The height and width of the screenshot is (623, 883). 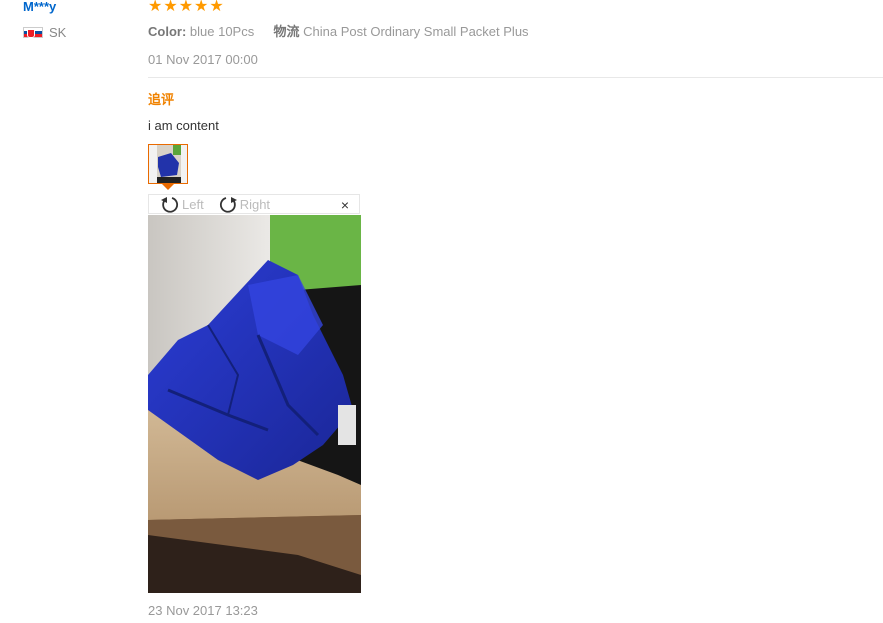 I want to click on slovakia-flag-icon, so click(x=33, y=32).